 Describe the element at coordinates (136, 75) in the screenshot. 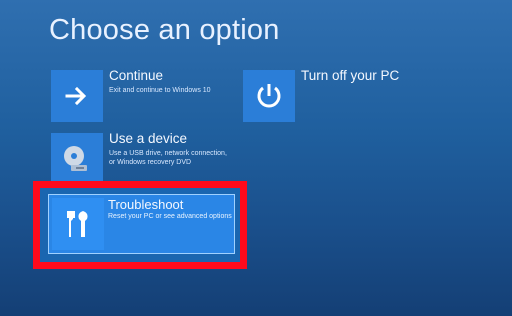

I see `continue-label: Continue` at that location.